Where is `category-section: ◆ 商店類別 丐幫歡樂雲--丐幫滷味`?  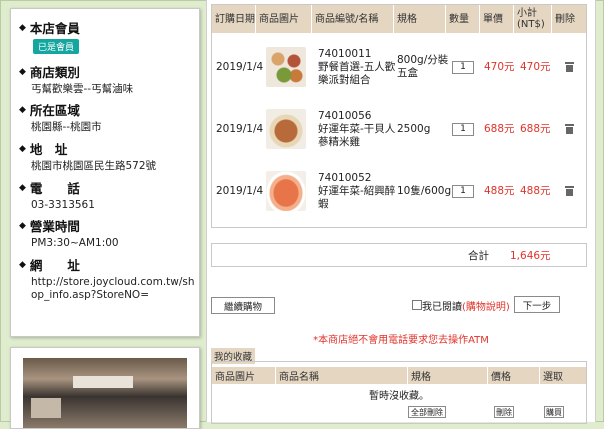
category-section: ◆ 商店類別 丐幫歡樂雲--丐幫滷味 is located at coordinates (76, 79).